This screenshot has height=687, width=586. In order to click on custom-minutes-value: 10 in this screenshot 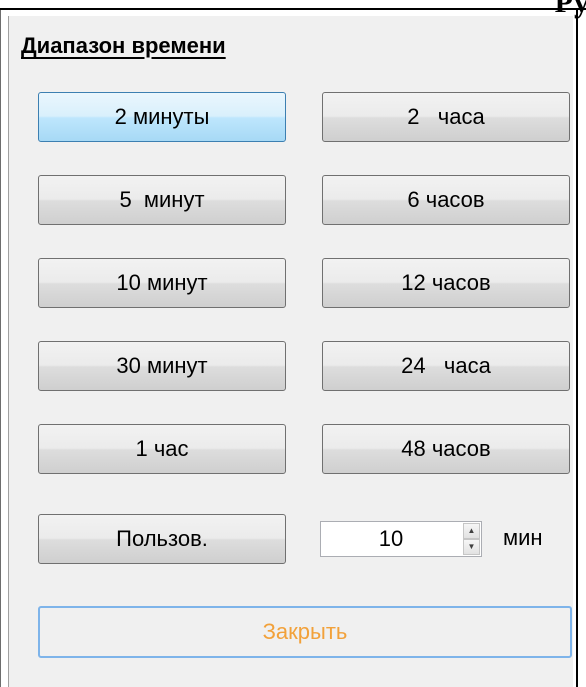, I will do `click(391, 539)`.